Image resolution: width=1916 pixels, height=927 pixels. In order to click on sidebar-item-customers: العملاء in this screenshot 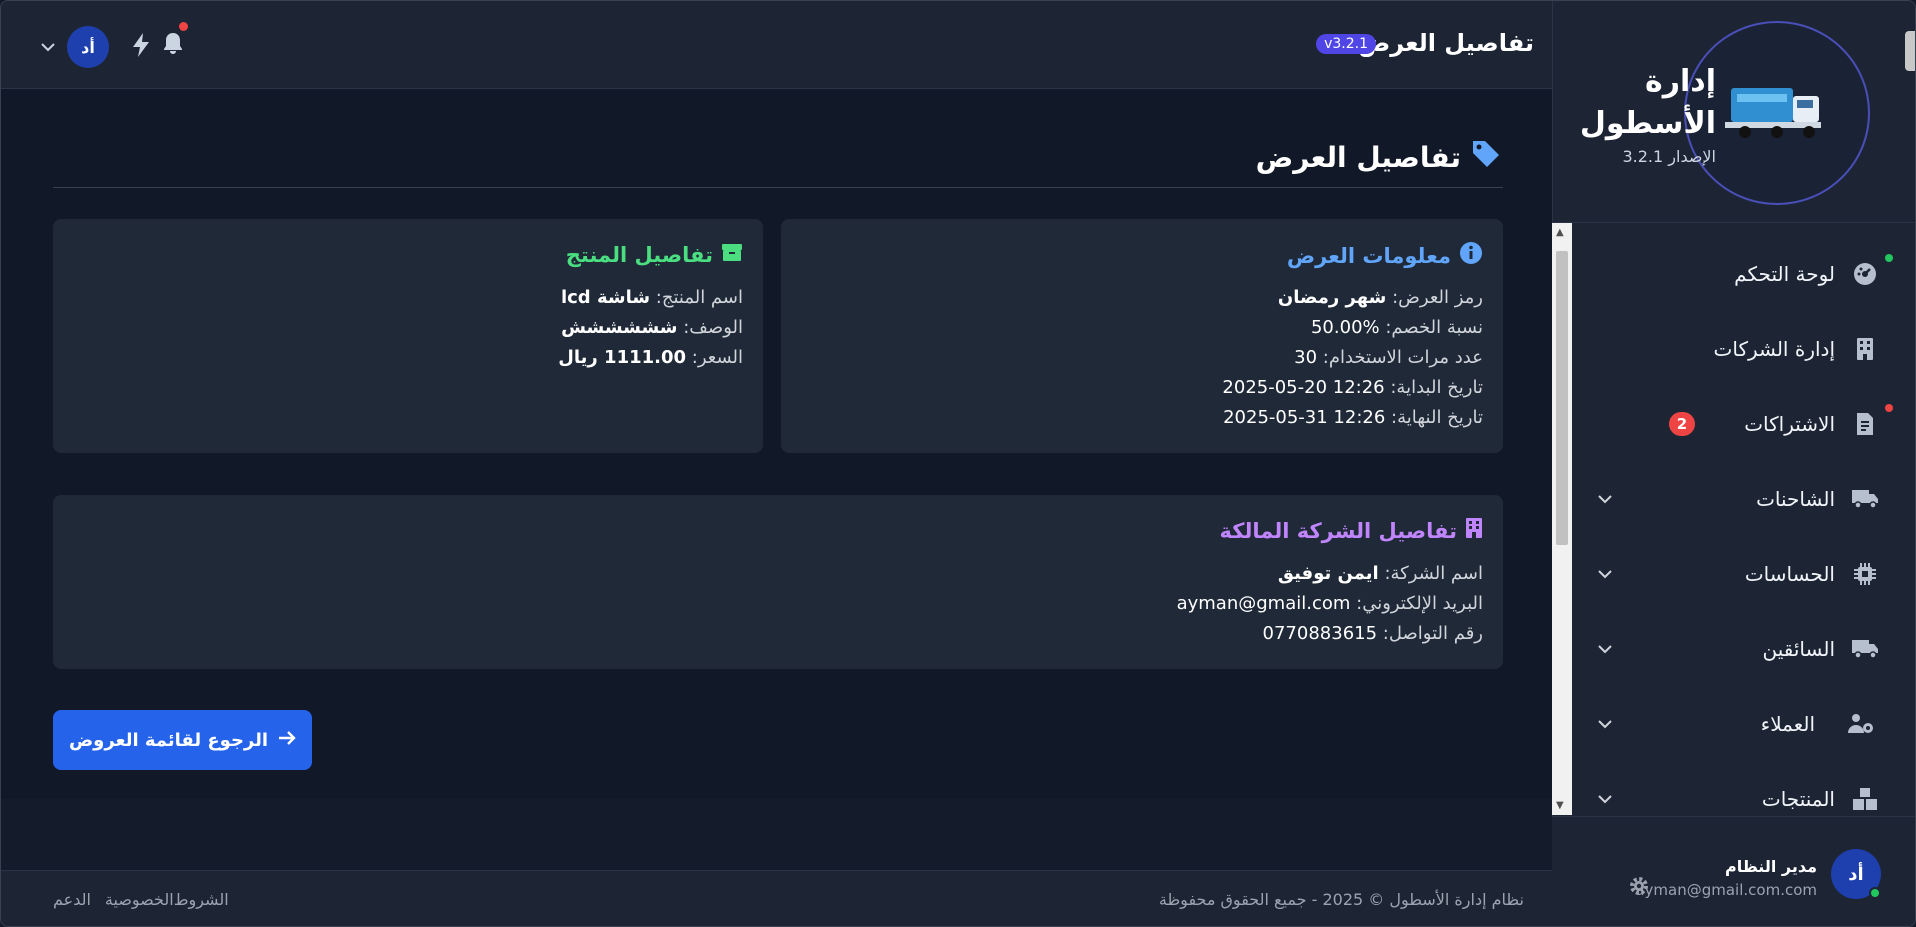, I will do `click(1743, 723)`.